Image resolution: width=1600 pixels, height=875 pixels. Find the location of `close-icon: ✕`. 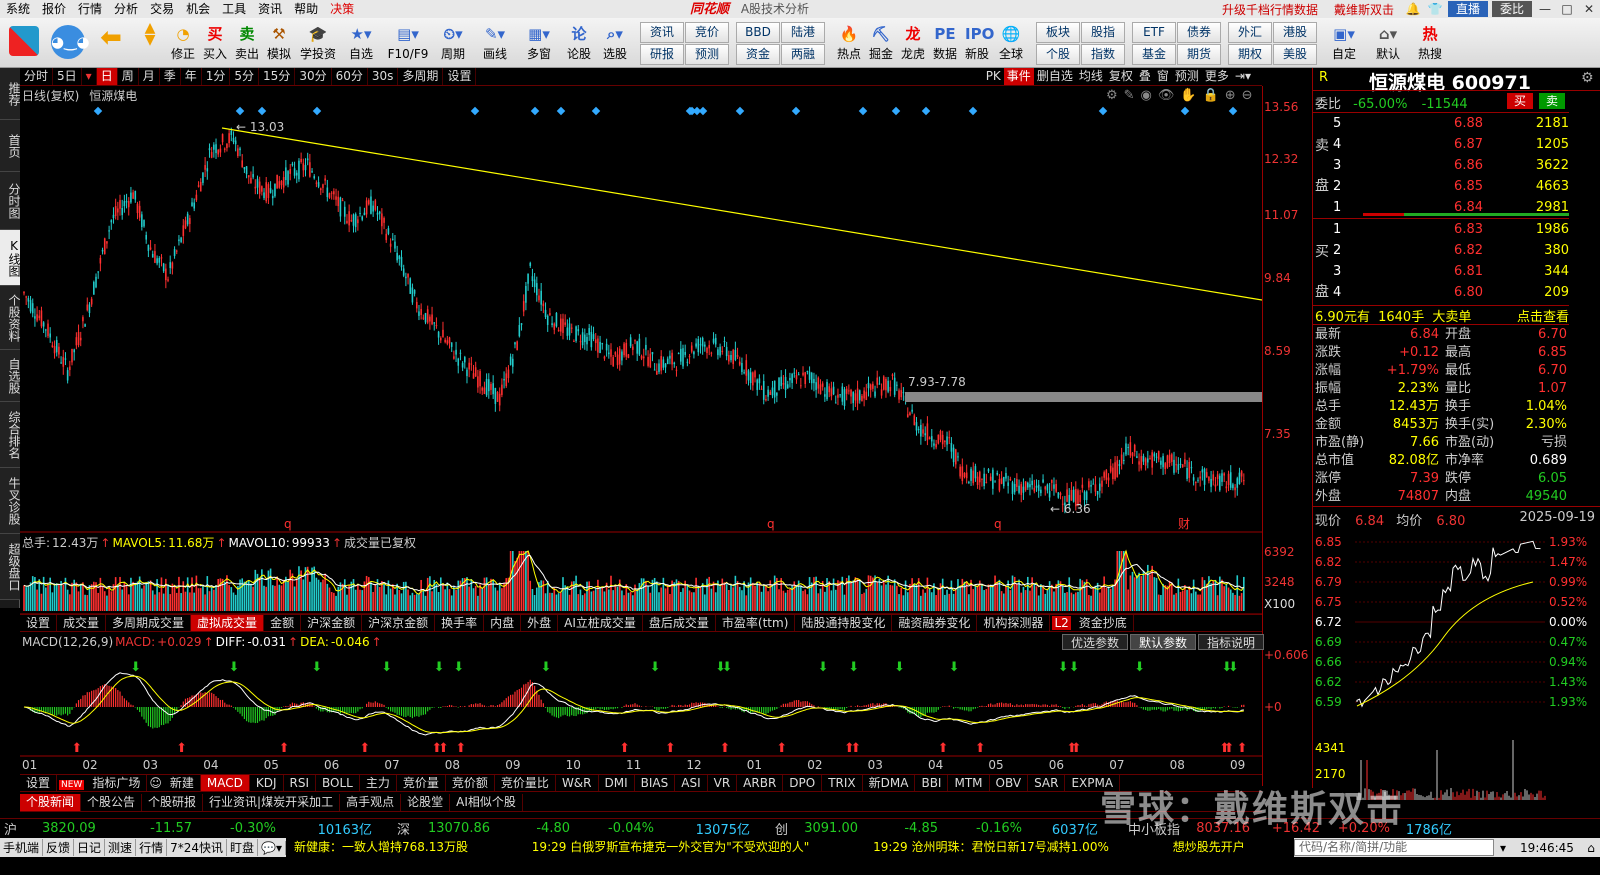

close-icon: ✕ is located at coordinates (1589, 9).